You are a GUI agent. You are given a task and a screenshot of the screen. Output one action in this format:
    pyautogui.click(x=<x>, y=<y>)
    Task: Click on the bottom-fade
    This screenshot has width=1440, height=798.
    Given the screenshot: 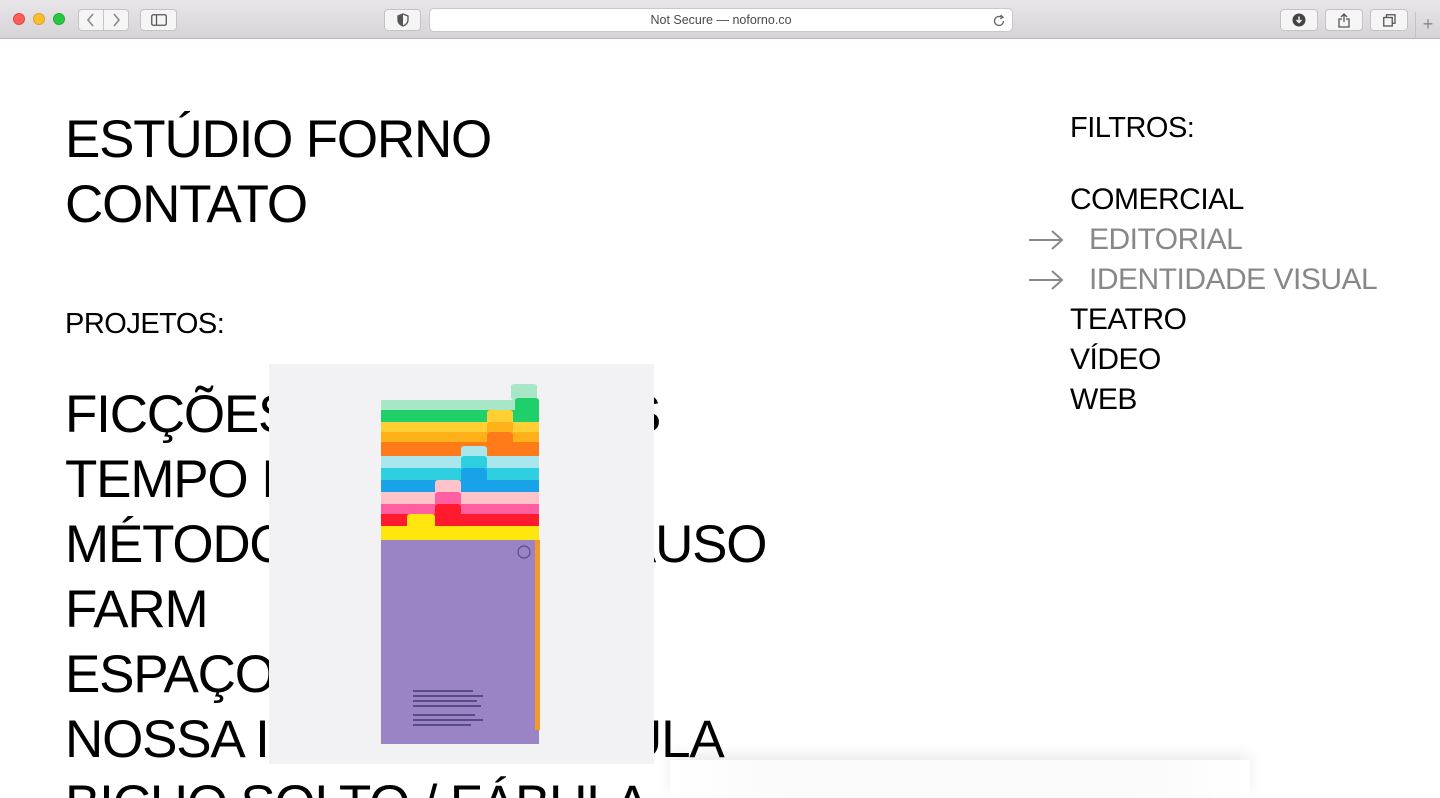 What is the action you would take?
    pyautogui.click(x=960, y=779)
    